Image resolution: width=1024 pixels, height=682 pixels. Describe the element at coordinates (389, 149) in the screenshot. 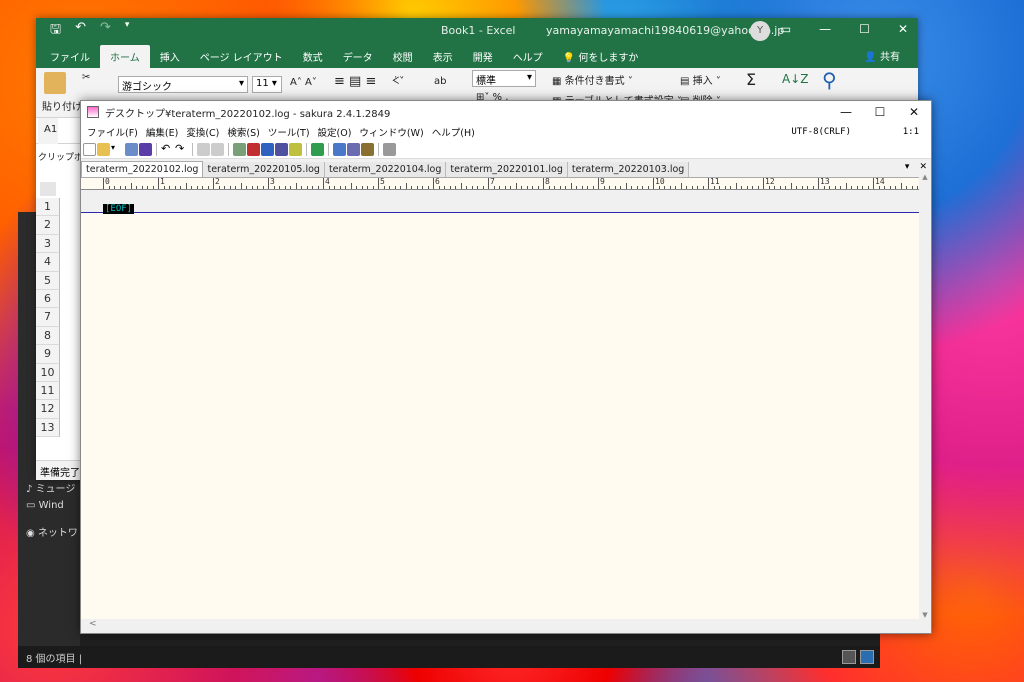

I see `properties-icon` at that location.